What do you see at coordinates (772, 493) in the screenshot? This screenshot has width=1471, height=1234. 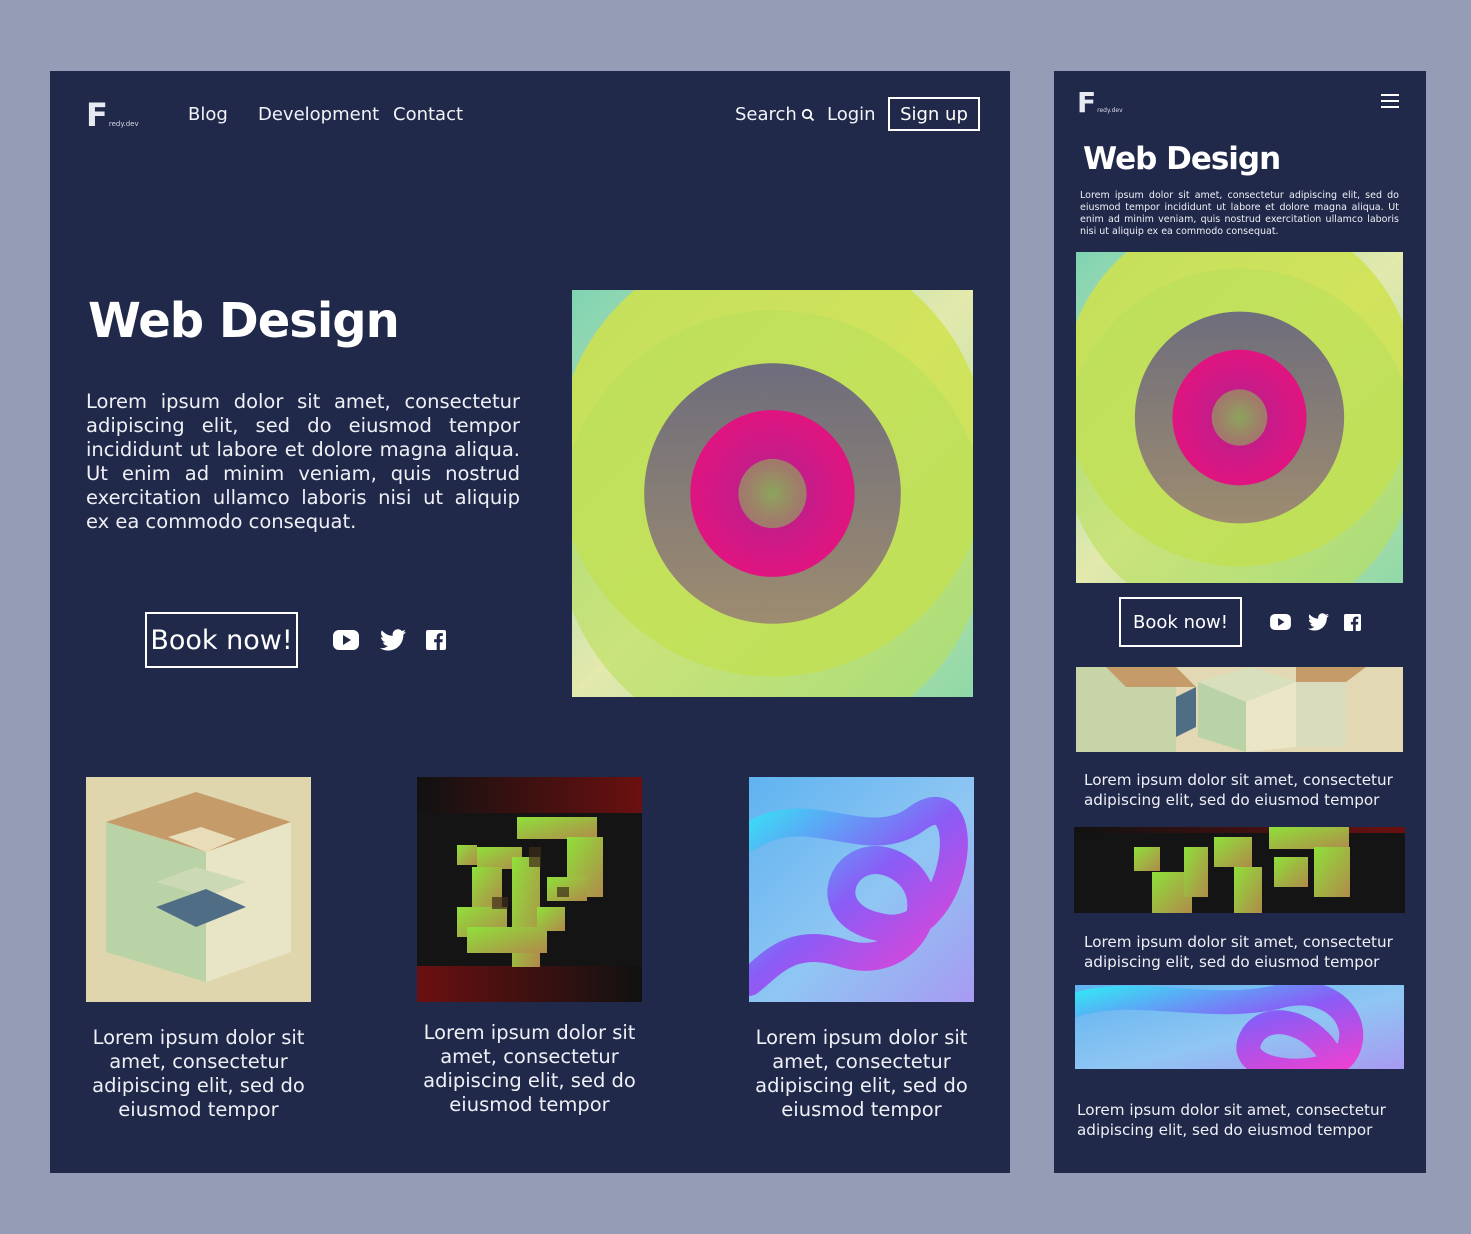 I see `hero-artwork` at bounding box center [772, 493].